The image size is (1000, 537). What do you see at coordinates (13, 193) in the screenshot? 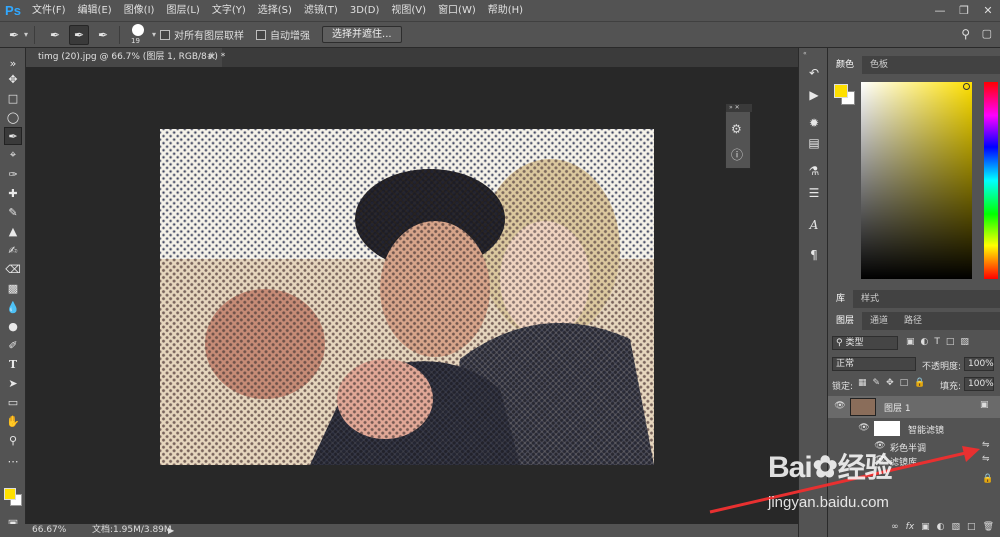
I see `healing-brush-tool-icon: ✚` at bounding box center [13, 193].